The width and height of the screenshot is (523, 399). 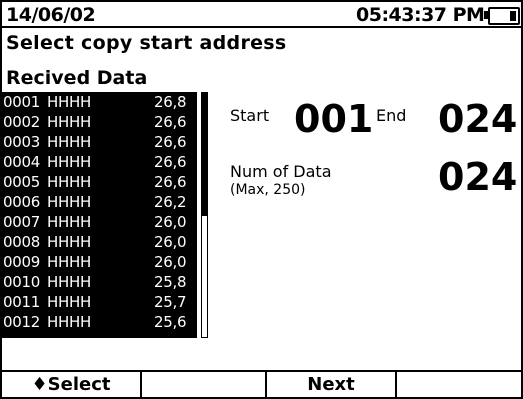 What do you see at coordinates (513, 16) in the screenshot?
I see `battery-fill` at bounding box center [513, 16].